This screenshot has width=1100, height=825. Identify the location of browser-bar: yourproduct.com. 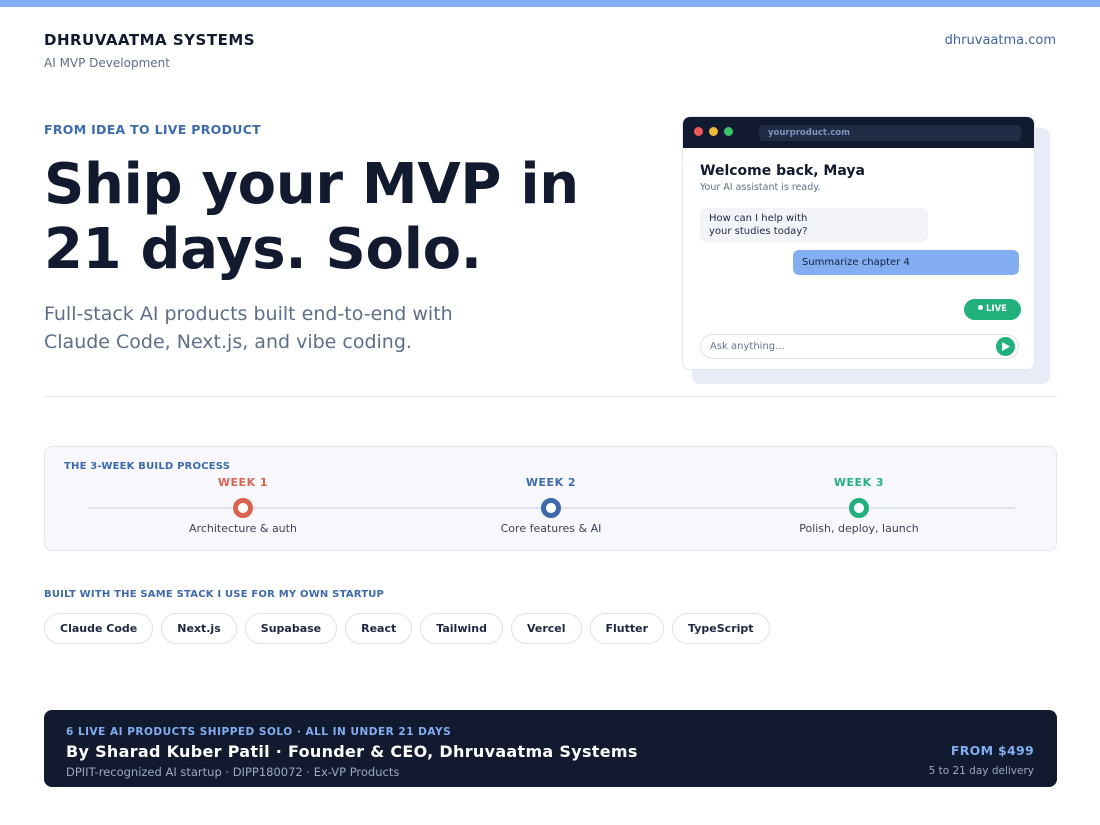
(858, 132).